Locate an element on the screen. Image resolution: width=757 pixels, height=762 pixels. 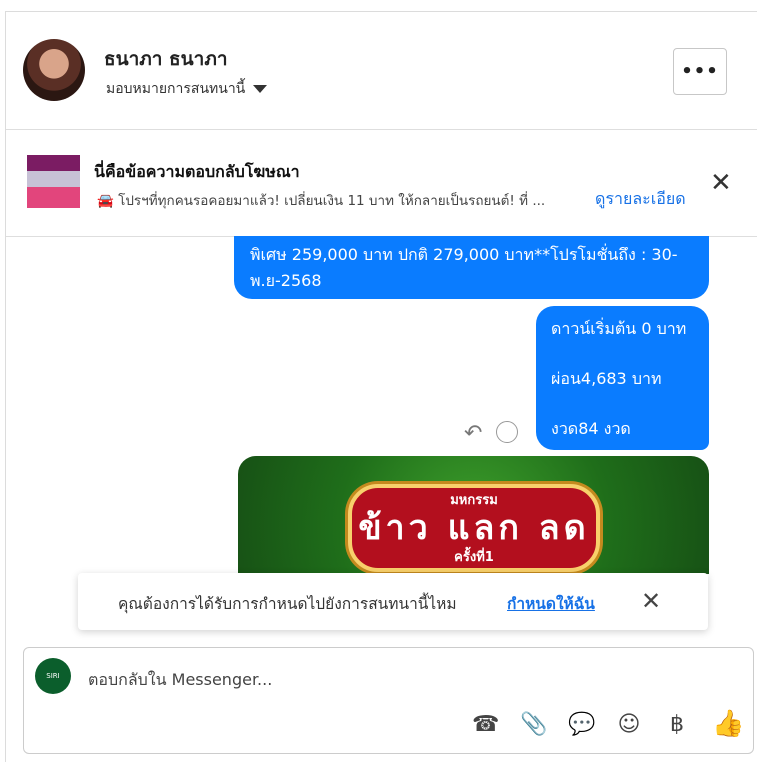
message-line: ดาวน์เริ่มต้น 0 บาท is located at coordinates (619, 328).